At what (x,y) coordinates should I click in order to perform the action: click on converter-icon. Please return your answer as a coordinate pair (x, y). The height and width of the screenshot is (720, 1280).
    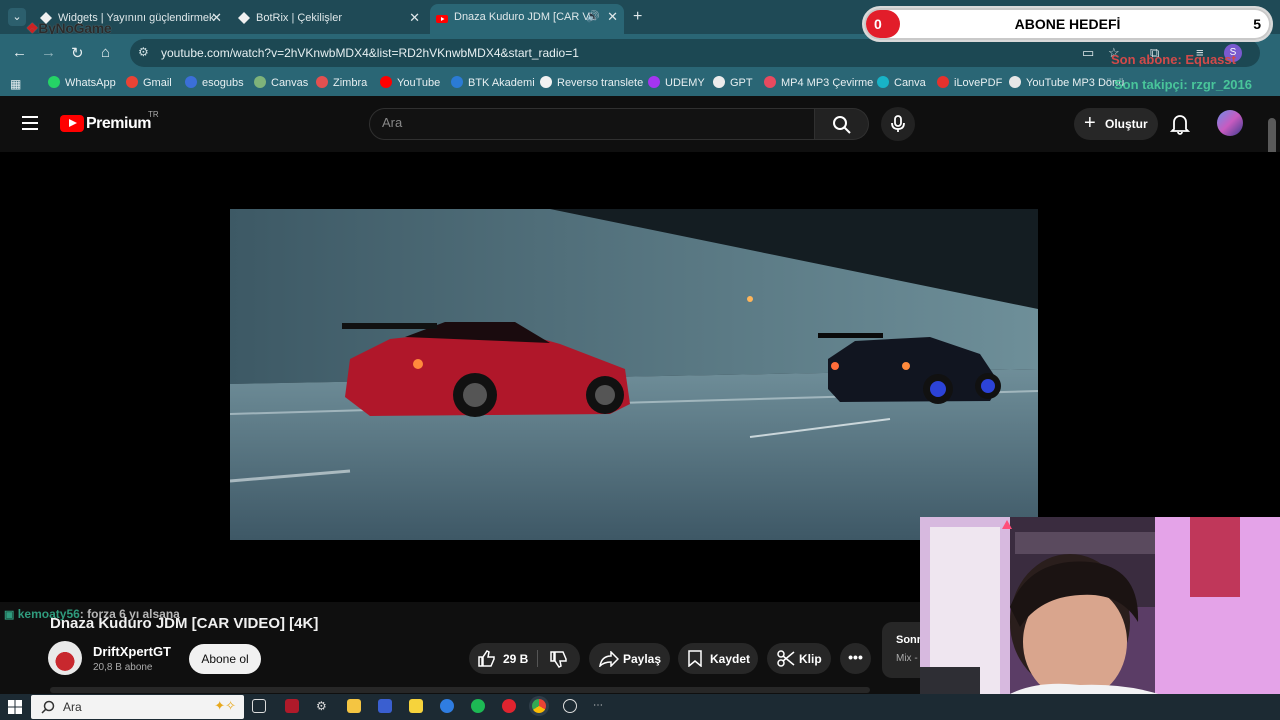
    Looking at the image, I should click on (770, 82).